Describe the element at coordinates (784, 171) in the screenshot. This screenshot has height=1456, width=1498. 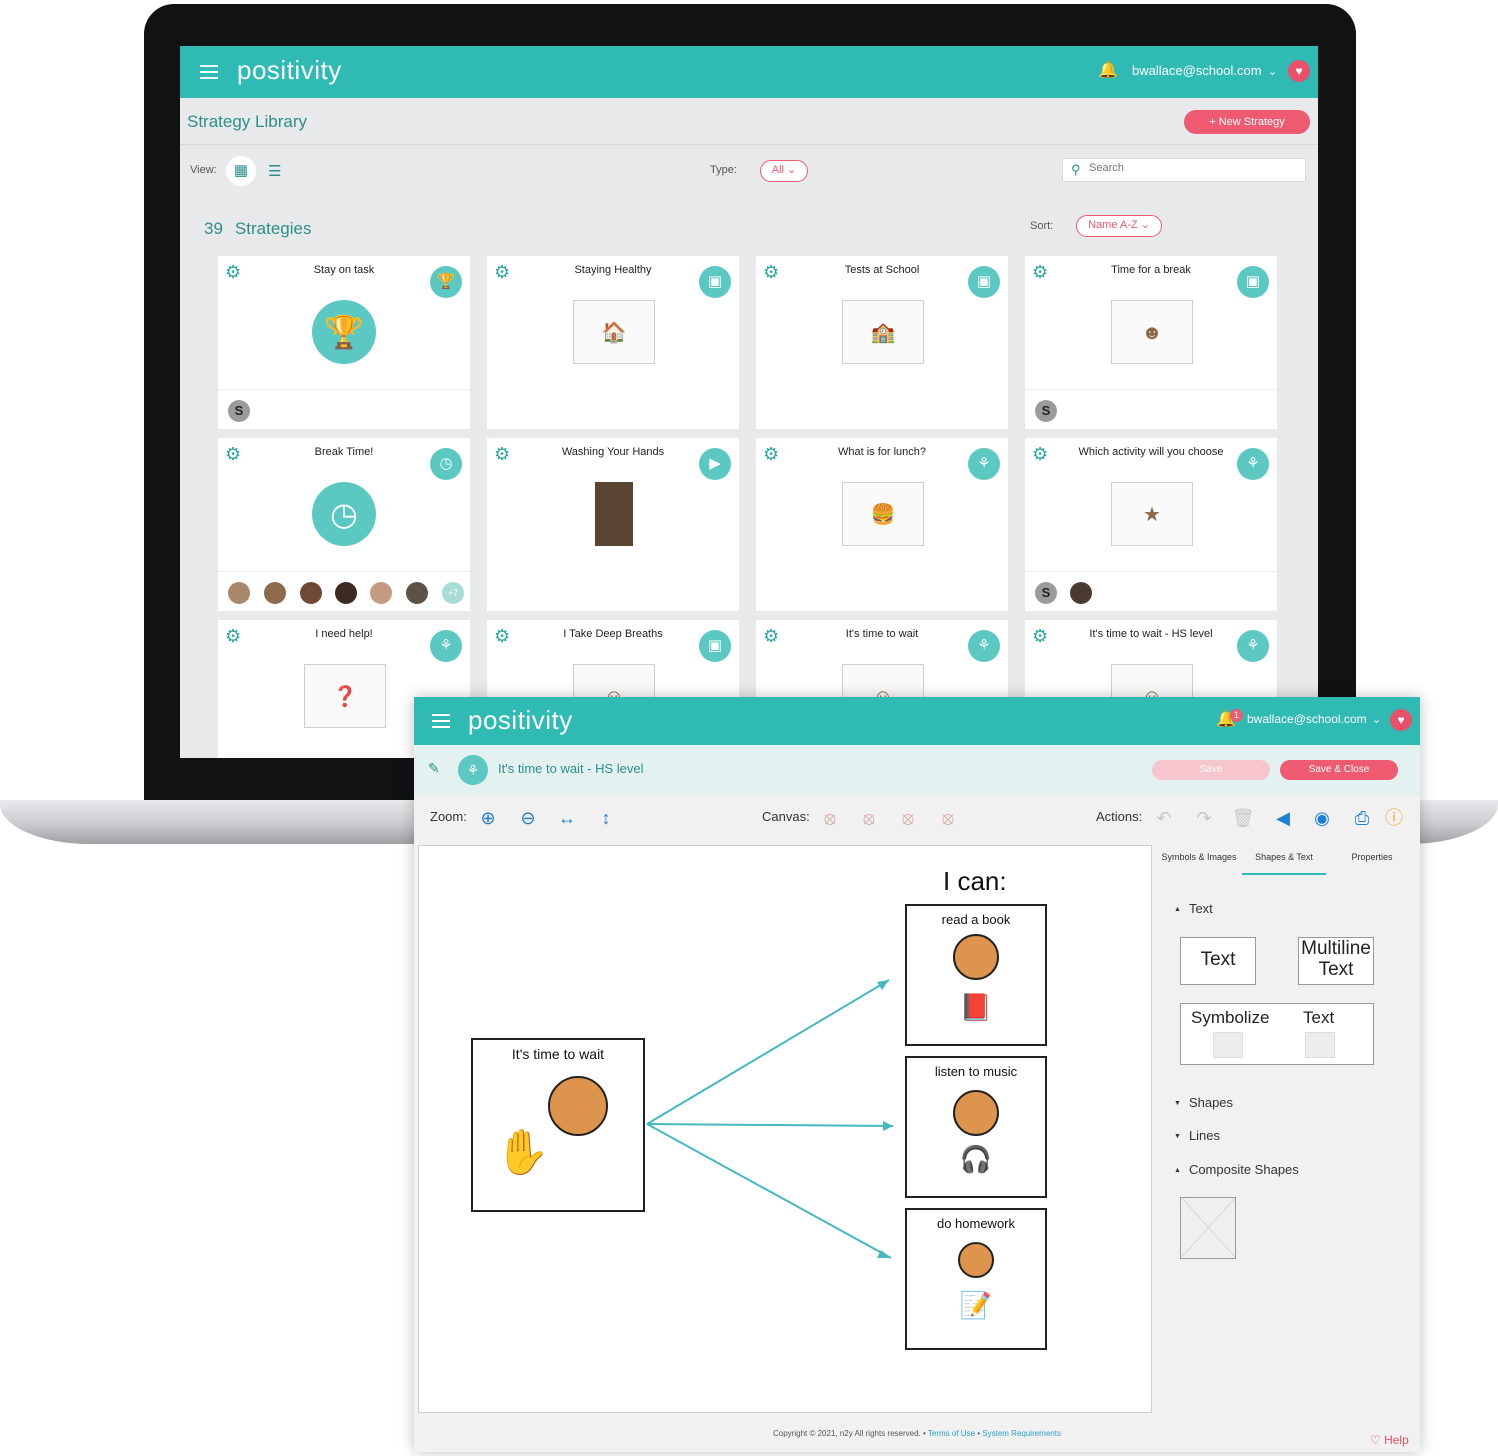
I see `type-select: All ⌄` at that location.